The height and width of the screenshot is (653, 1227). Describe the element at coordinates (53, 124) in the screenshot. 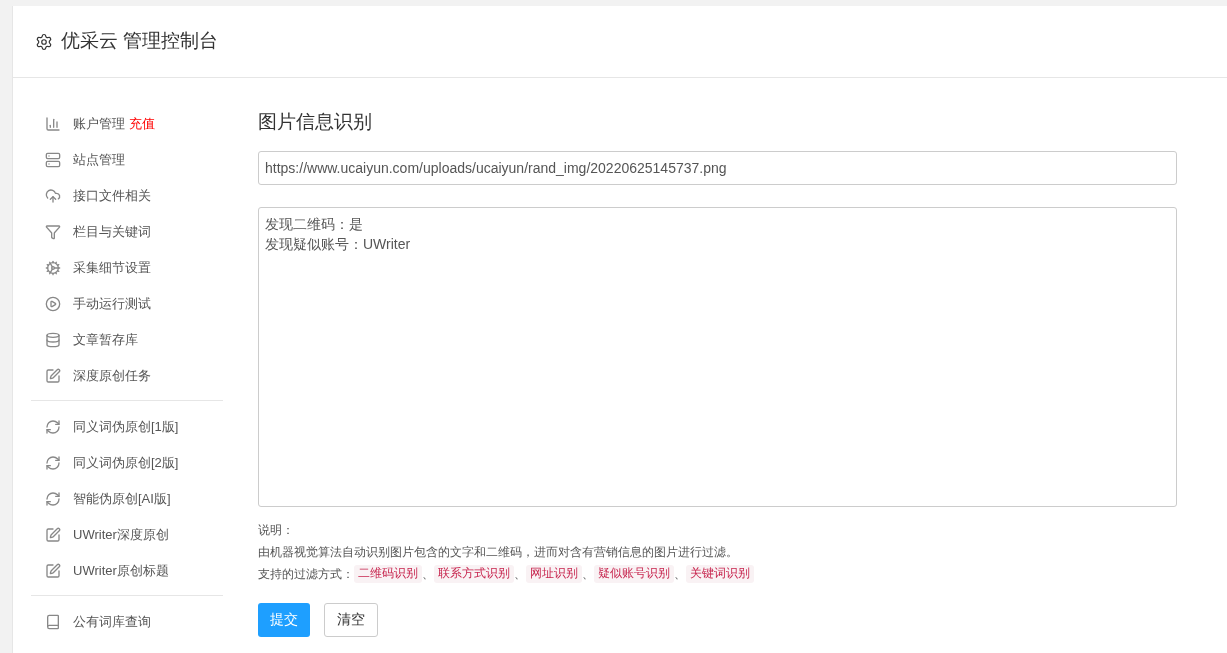

I see `bar-chart-icon` at that location.